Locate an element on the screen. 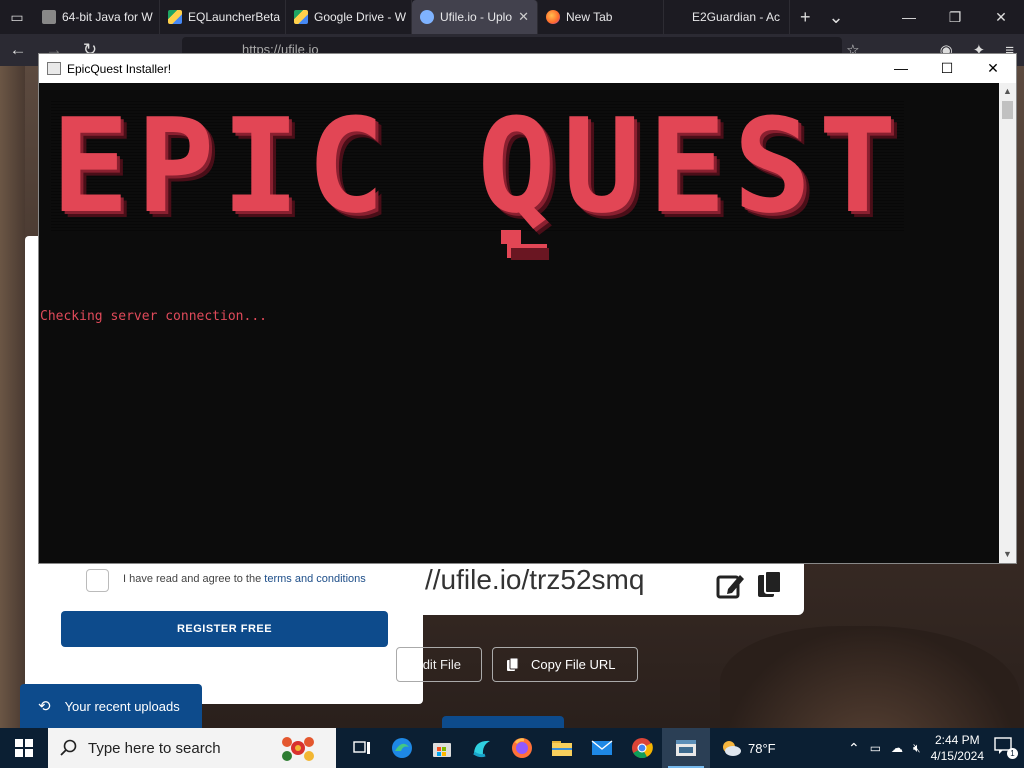 The image size is (1024, 768). tab-java: 64-bit Java for W is located at coordinates (97, 17).